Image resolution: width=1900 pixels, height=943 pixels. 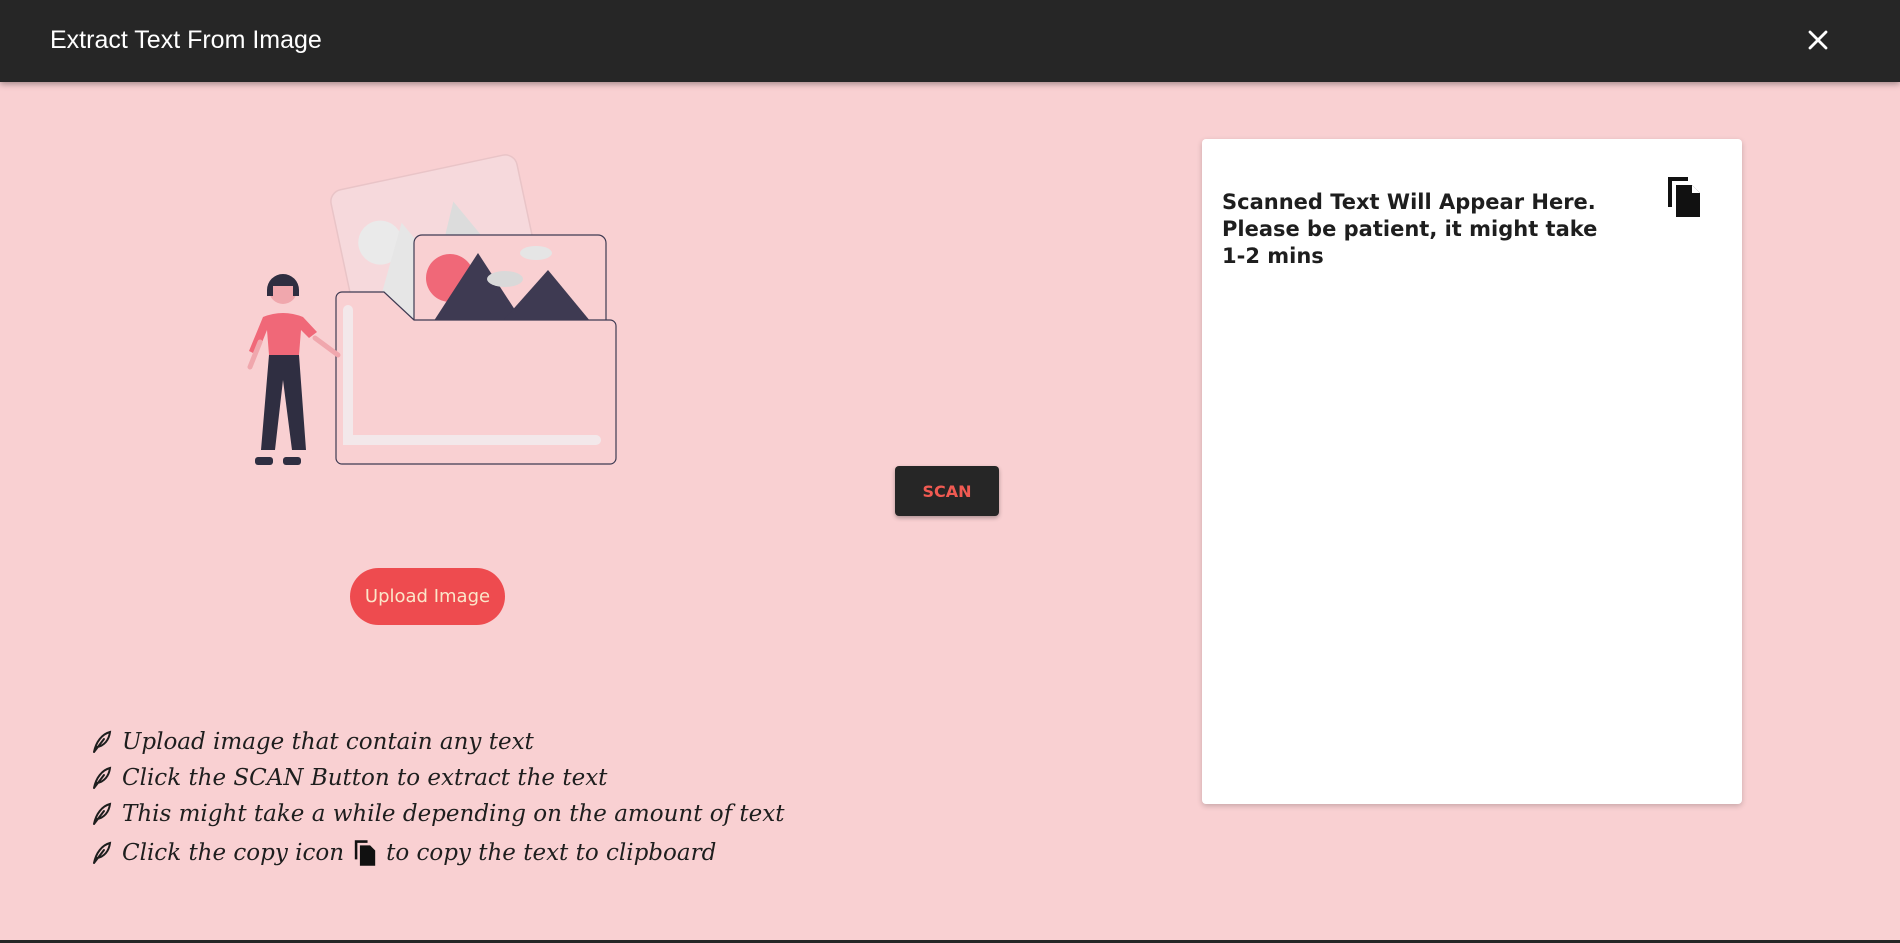 I want to click on list-item: Upload image that contain any text, so click(x=490, y=742).